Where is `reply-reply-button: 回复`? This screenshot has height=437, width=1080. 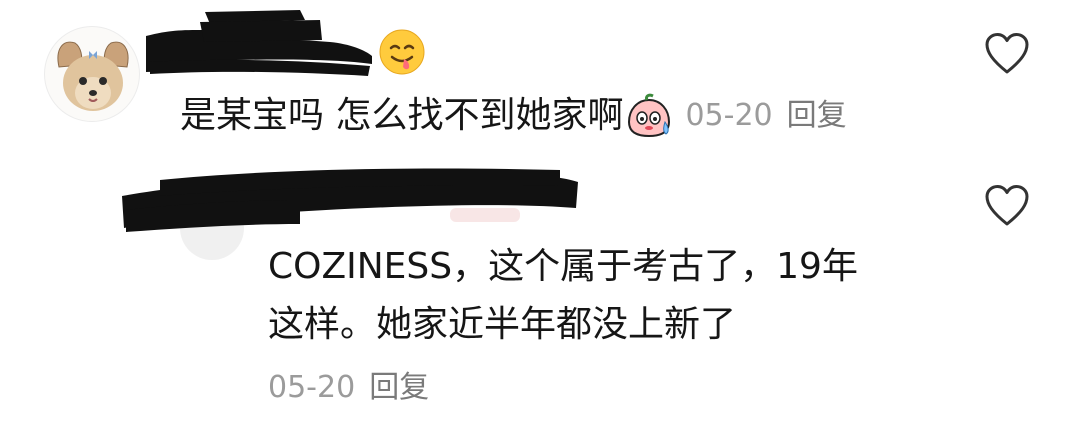
reply-reply-button: 回复 is located at coordinates (399, 387).